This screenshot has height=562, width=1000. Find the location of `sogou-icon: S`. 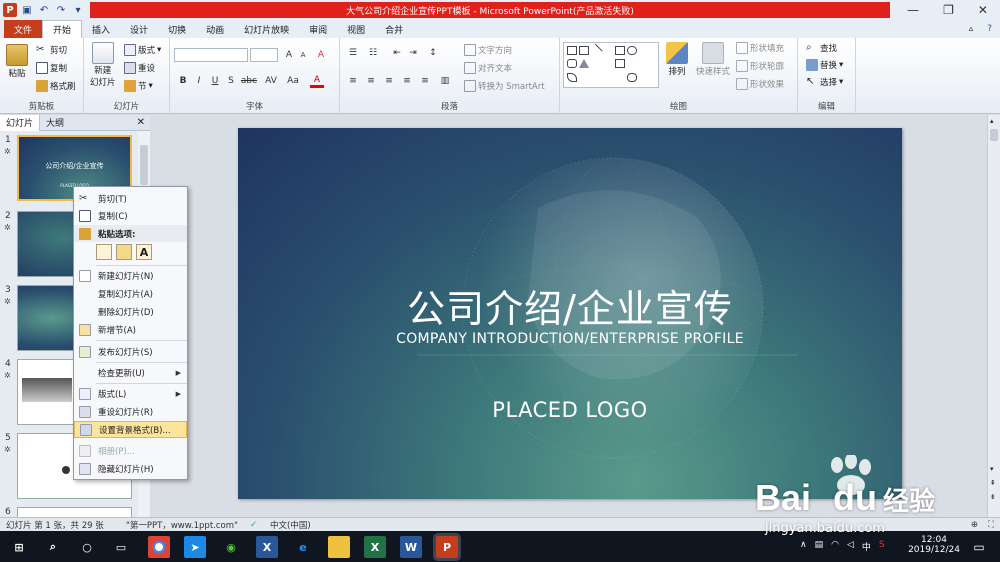

sogou-icon: S is located at coordinates (882, 546).